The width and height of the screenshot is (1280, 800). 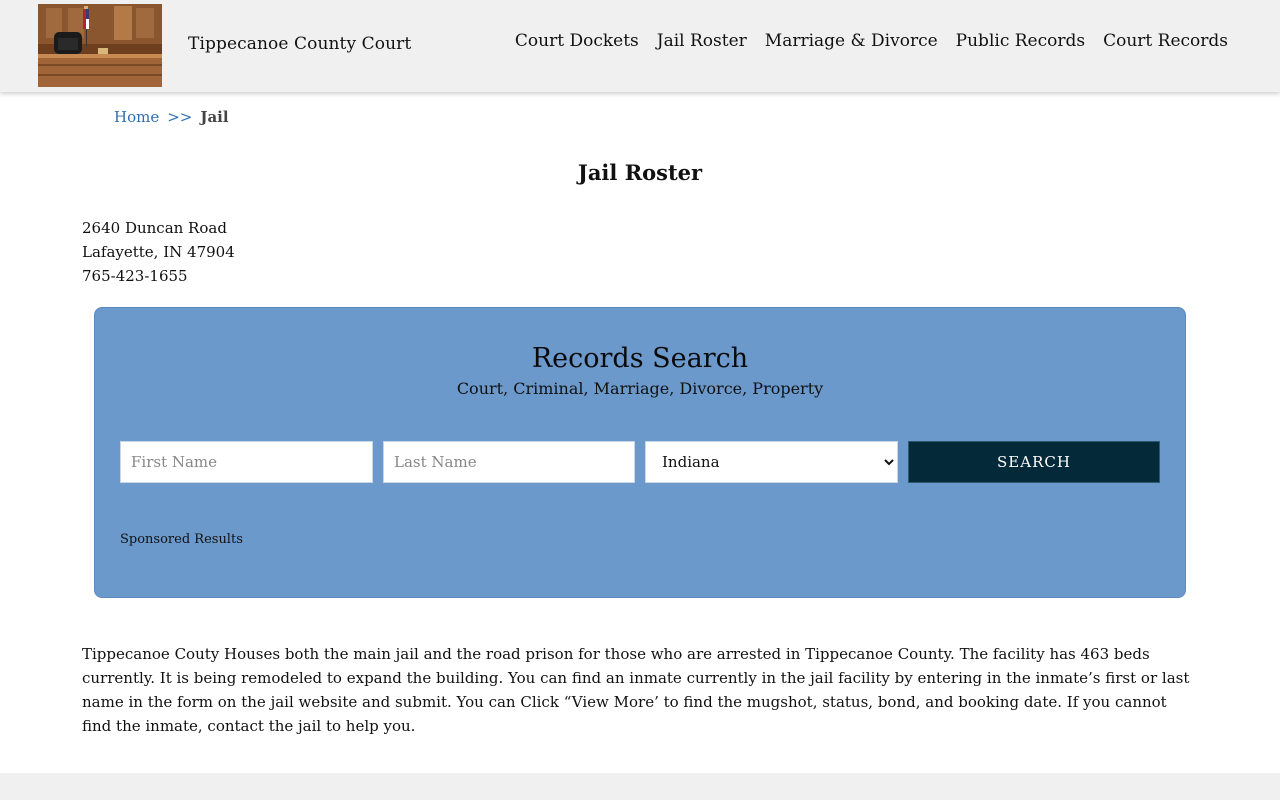 I want to click on nav-marriage-divorce: Marriage & Divorce, so click(x=851, y=41).